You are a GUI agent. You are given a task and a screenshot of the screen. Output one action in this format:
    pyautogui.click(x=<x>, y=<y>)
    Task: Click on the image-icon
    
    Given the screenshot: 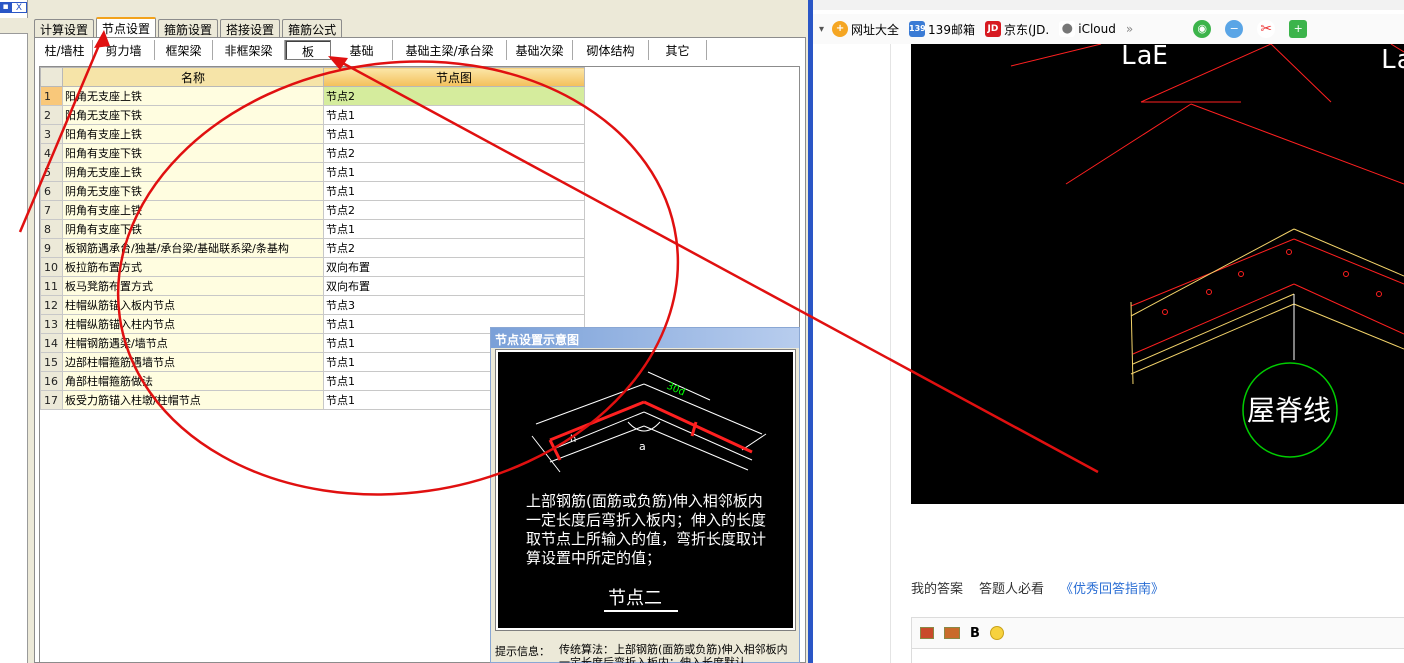 What is the action you would take?
    pyautogui.click(x=927, y=633)
    